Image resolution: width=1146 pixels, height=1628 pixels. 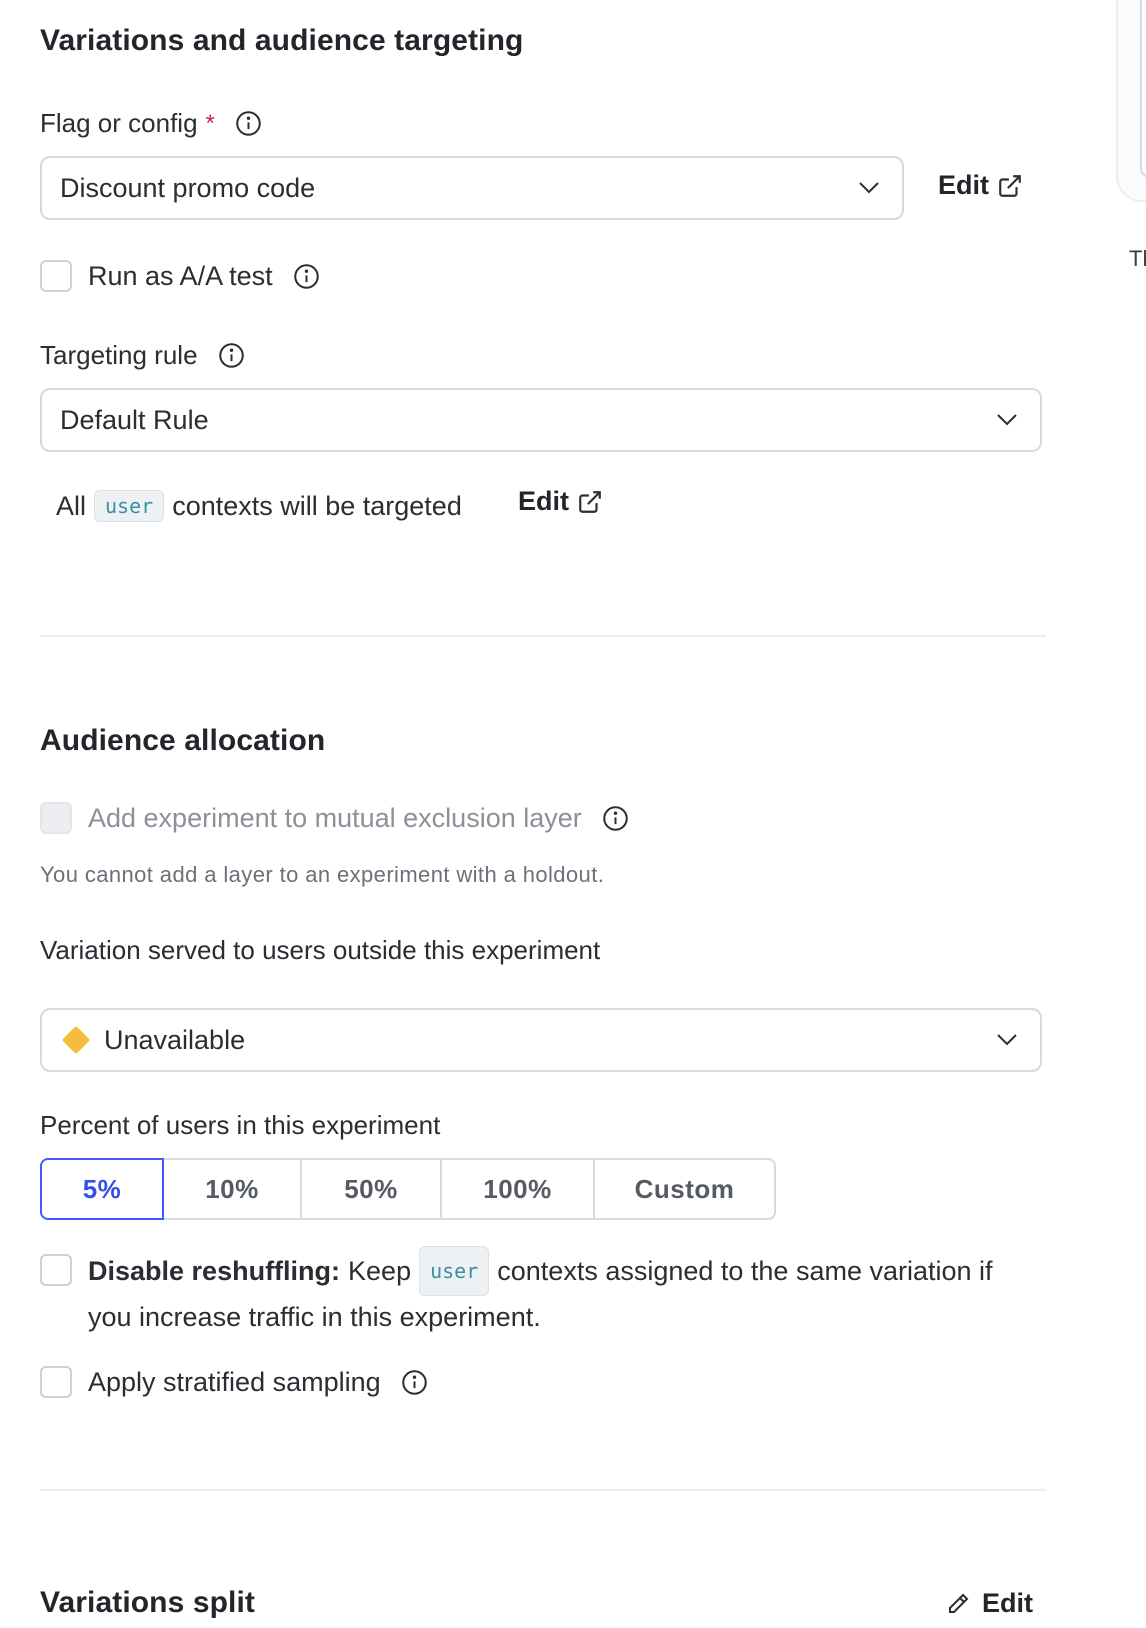 I want to click on contexts-prefix: All, so click(x=71, y=505).